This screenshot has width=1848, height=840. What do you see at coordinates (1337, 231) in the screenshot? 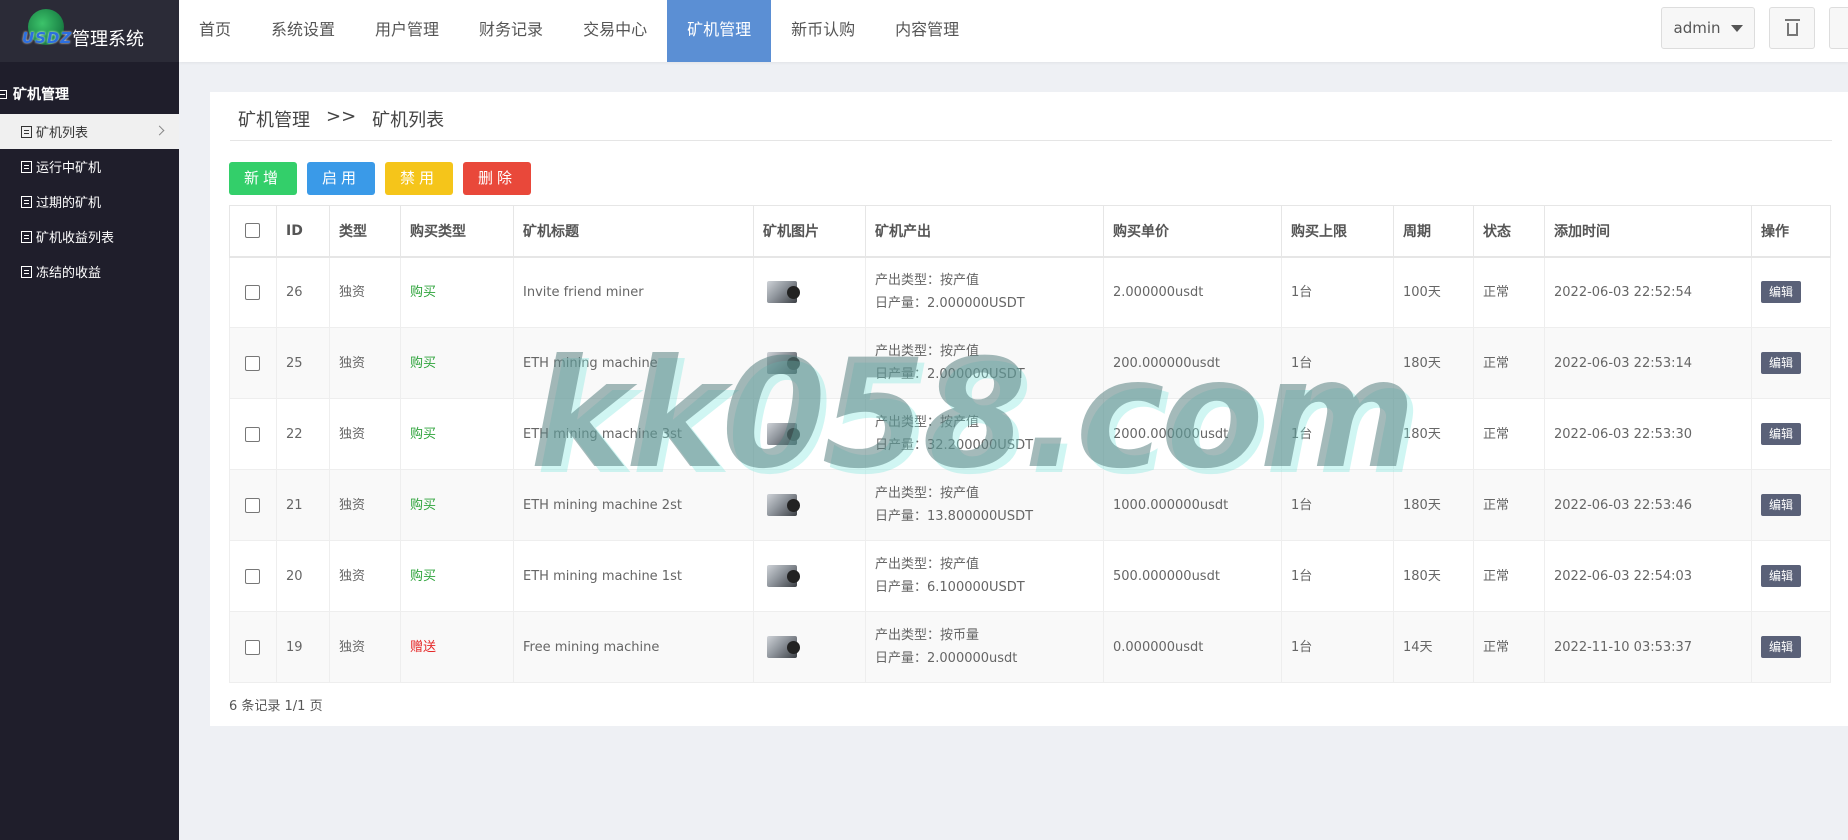
I see `column-header: 购买上限` at bounding box center [1337, 231].